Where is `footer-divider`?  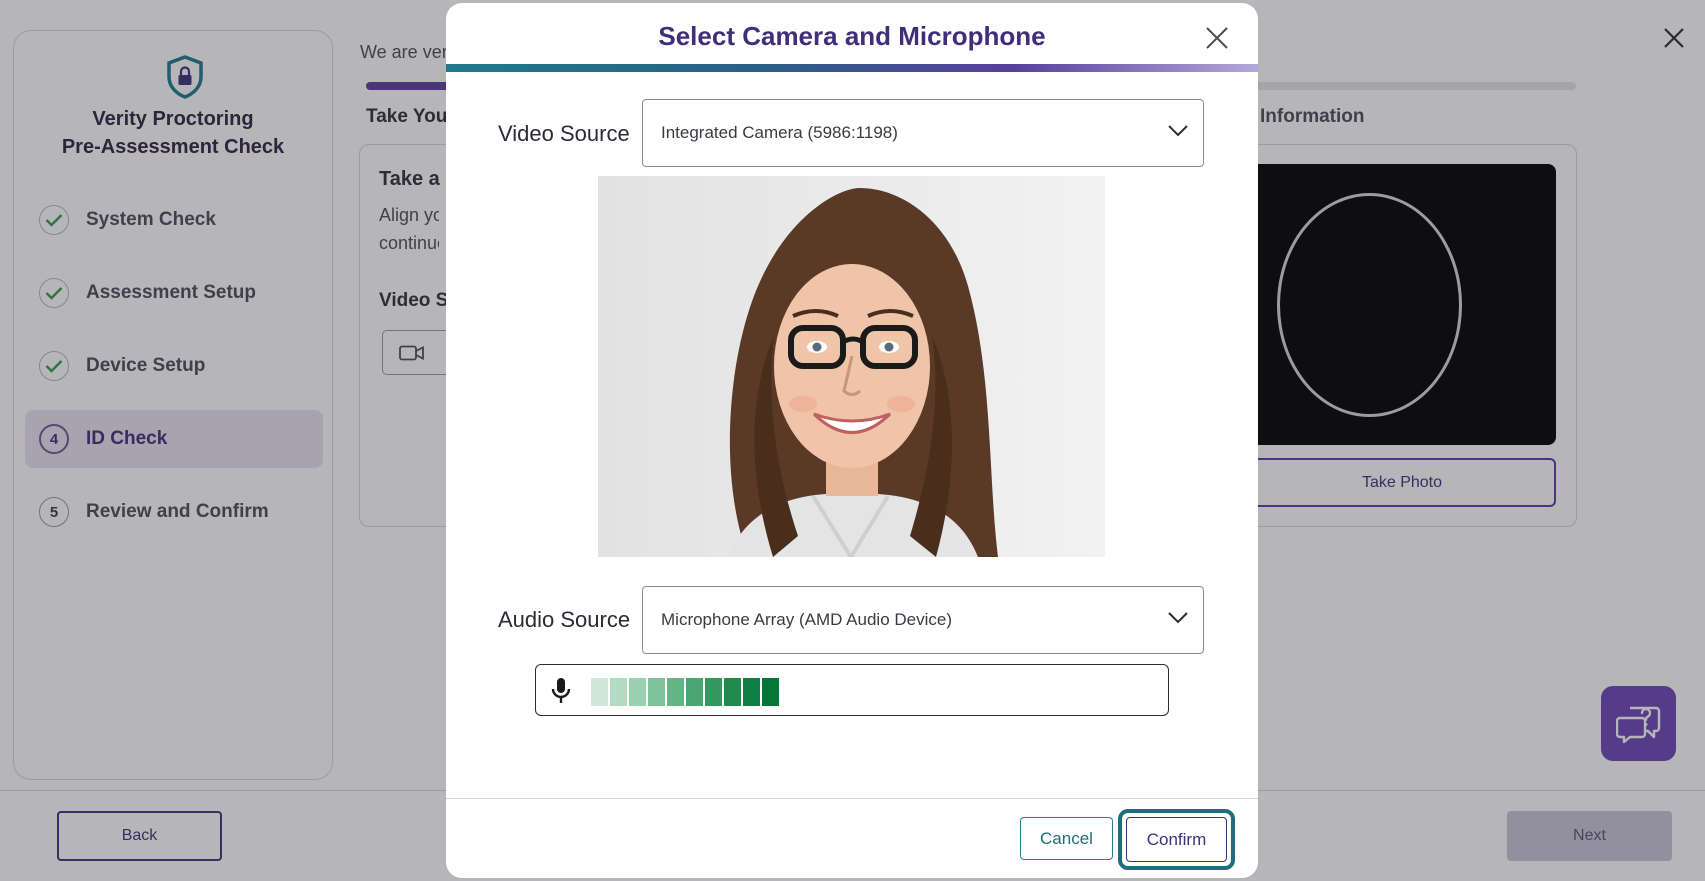
footer-divider is located at coordinates (852, 798).